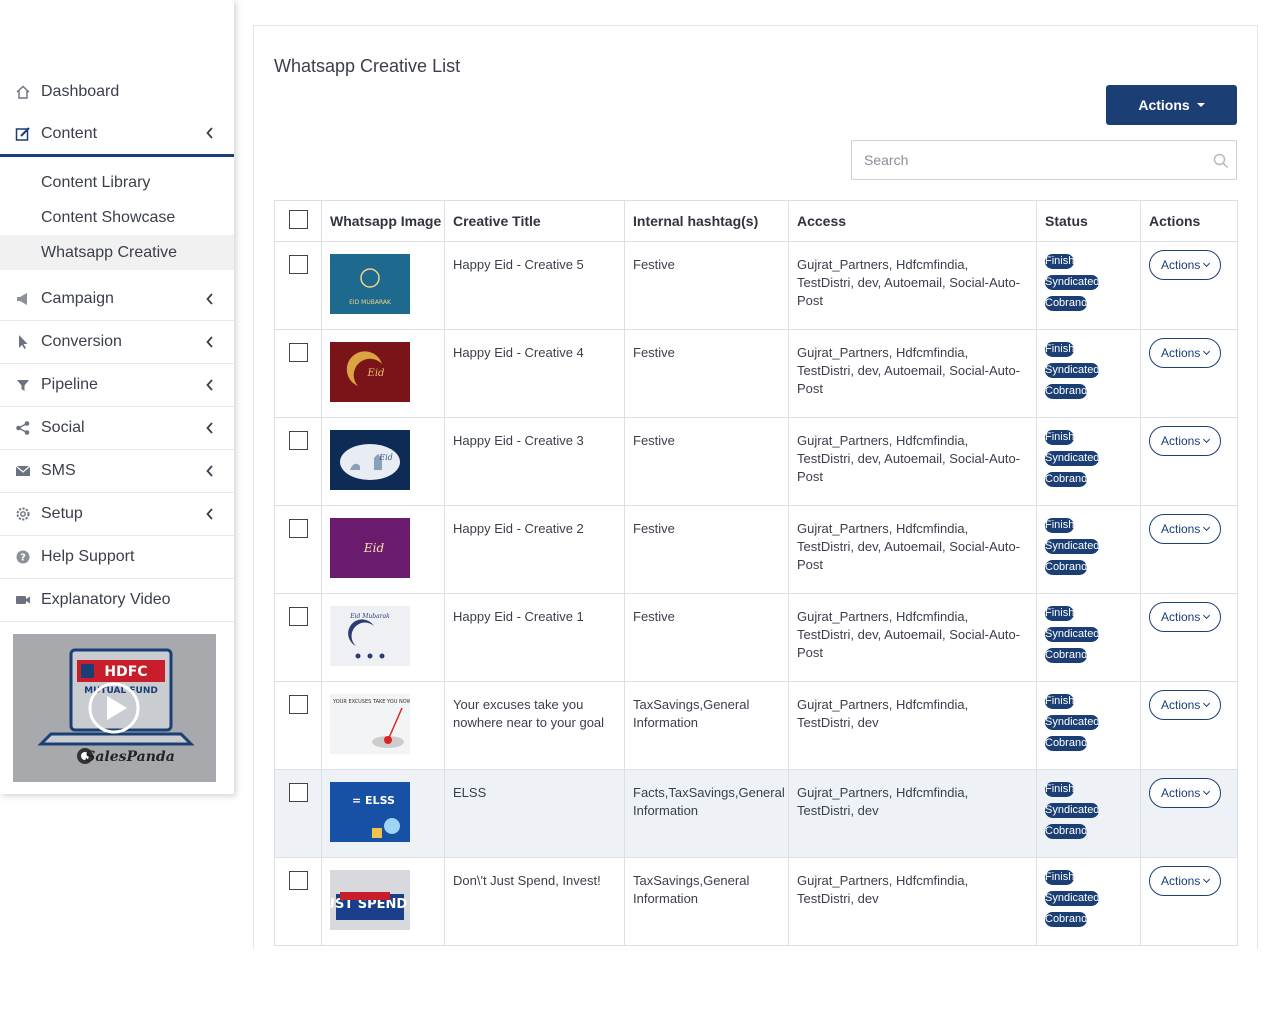  What do you see at coordinates (374, 548) in the screenshot?
I see `thumbnail-caption: Eid` at bounding box center [374, 548].